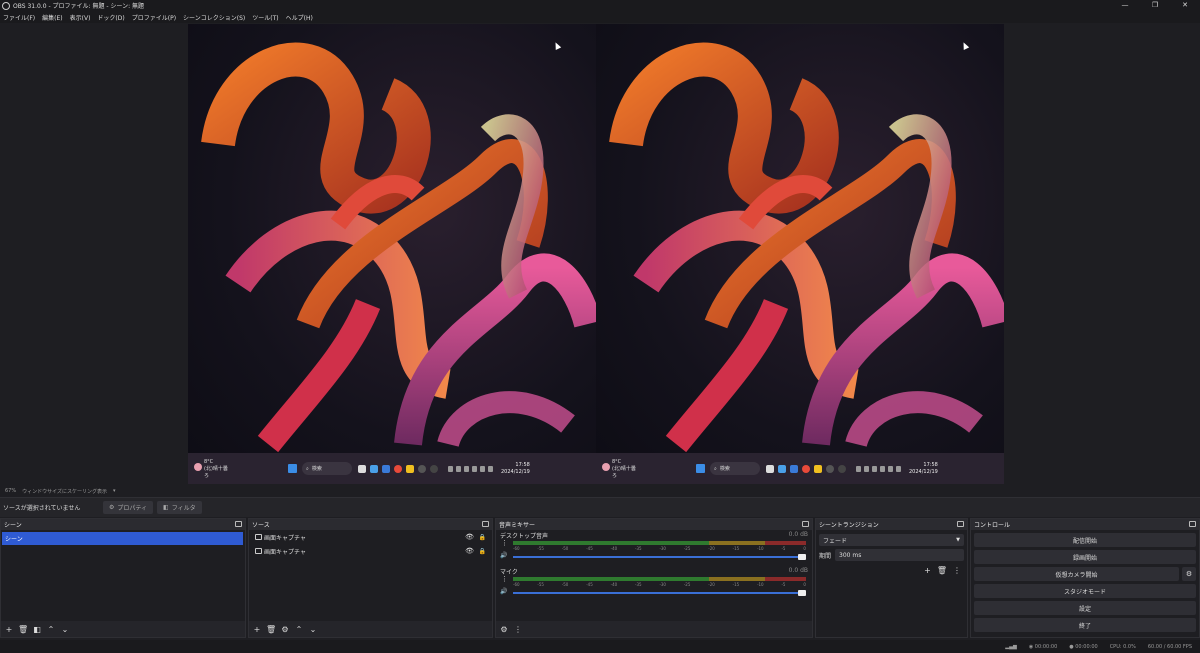  Describe the element at coordinates (899, 555) in the screenshot. I see `duration-spinbox: 300 ms` at that location.